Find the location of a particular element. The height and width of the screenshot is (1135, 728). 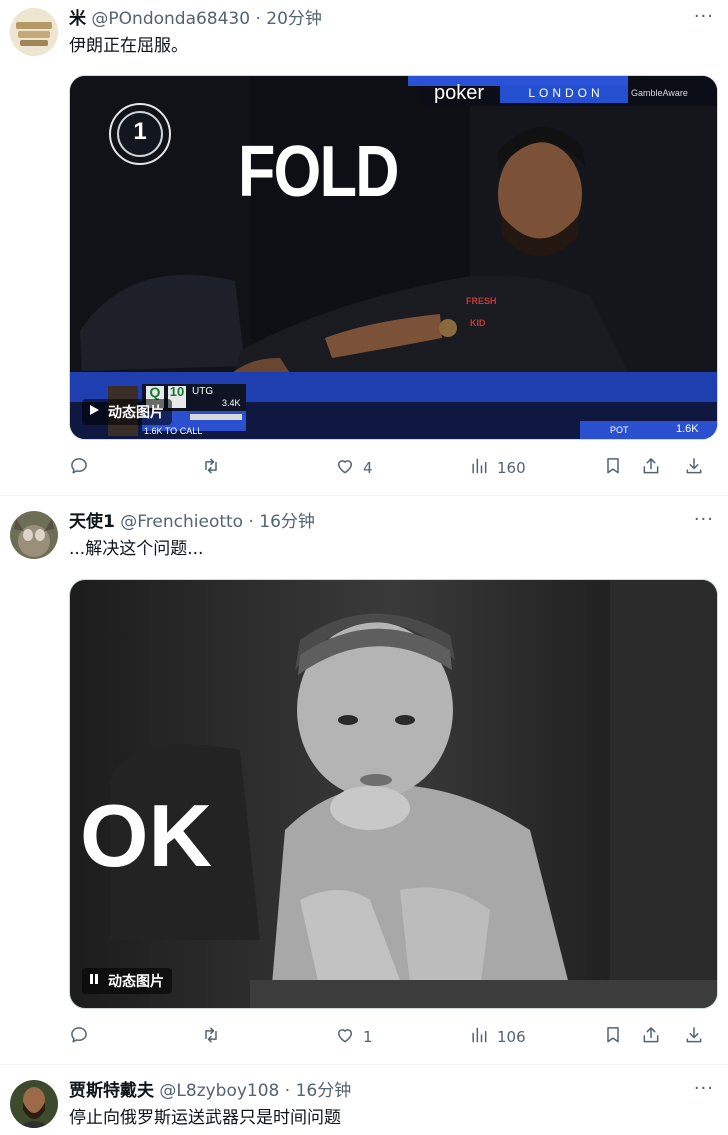

pot-value: 1.6K is located at coordinates (687, 429).